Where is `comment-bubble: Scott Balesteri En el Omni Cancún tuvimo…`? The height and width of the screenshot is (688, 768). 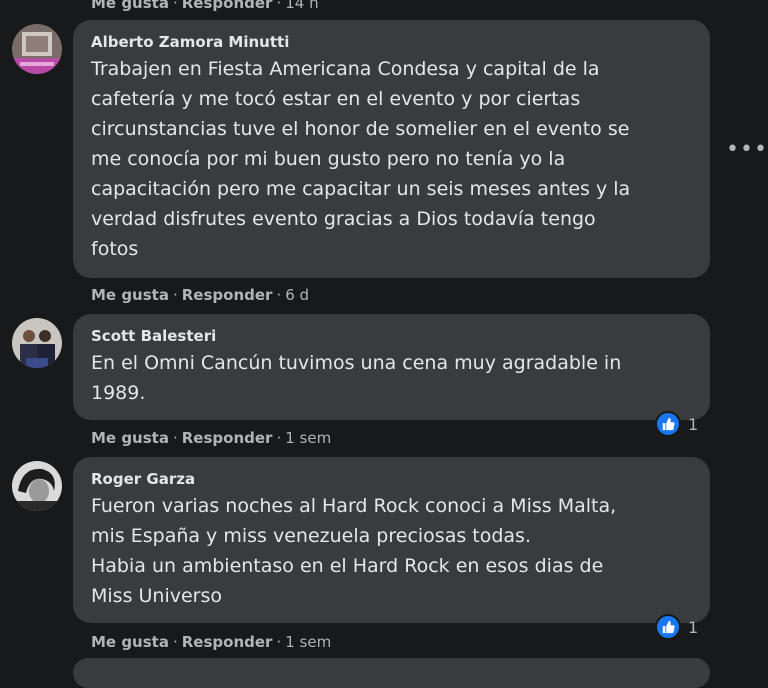
comment-bubble: Scott Balesteri En el Omni Cancún tuvimo… is located at coordinates (391, 367).